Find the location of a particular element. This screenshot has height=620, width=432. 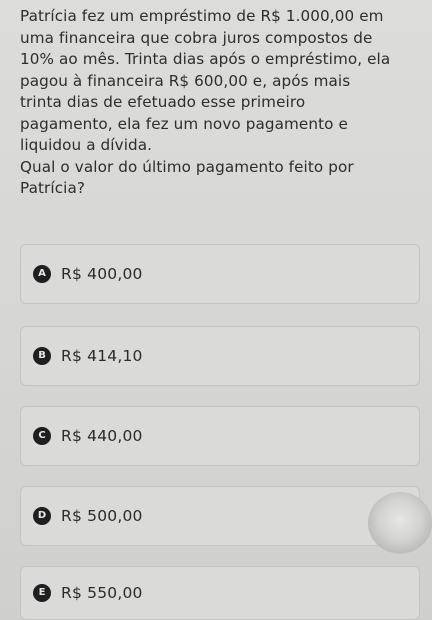

option-b: B R$ 414,10 is located at coordinates (220, 356).